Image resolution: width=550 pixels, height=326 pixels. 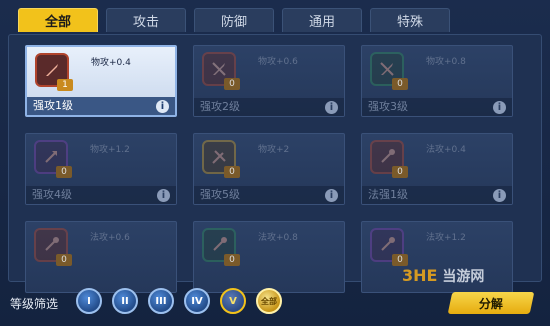 I want to click on level-3-button: III, so click(x=161, y=301).